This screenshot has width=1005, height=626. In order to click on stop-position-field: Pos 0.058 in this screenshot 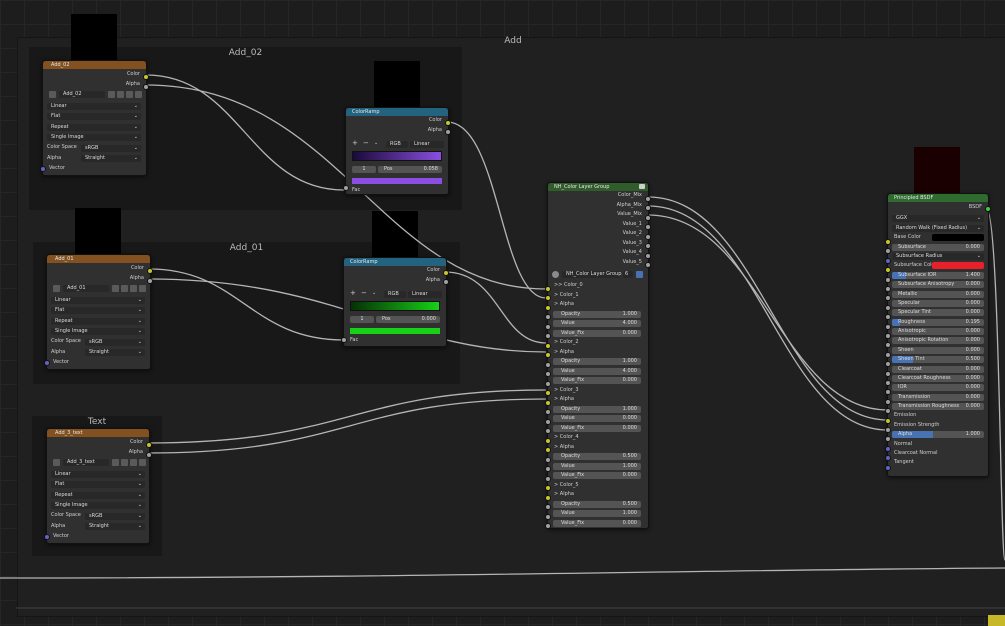, I will do `click(410, 169)`.